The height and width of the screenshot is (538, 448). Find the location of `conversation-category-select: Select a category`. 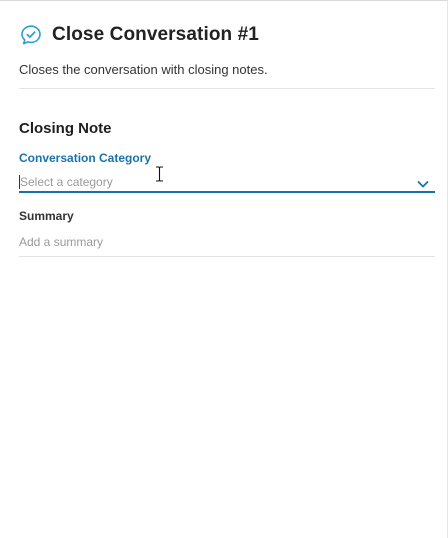

conversation-category-select: Select a category is located at coordinates (227, 182).